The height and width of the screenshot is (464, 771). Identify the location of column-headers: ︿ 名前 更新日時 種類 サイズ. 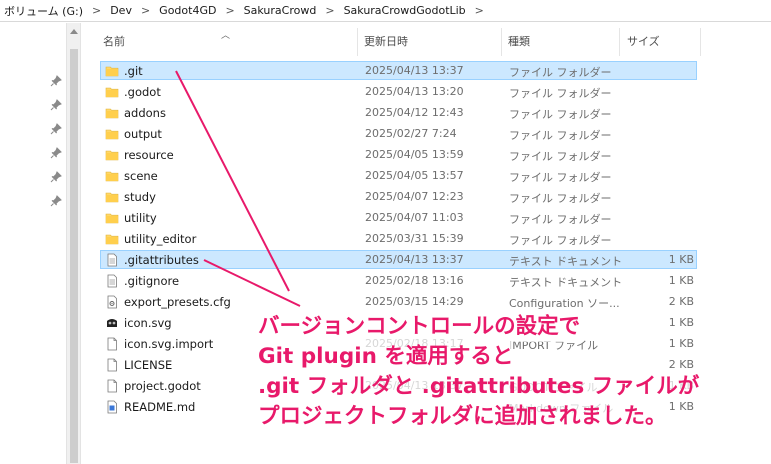
(426, 42).